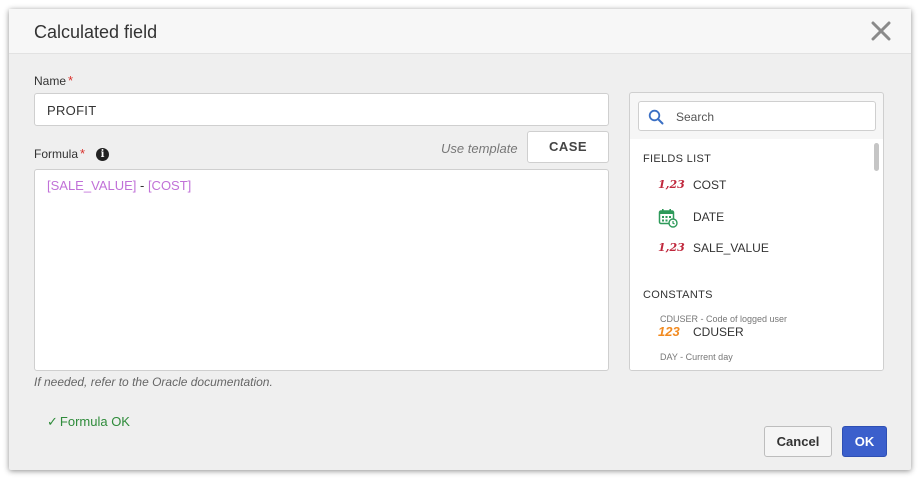 Image resolution: width=922 pixels, height=480 pixels. I want to click on field-item-cost: 1,23 COST, so click(763, 186).